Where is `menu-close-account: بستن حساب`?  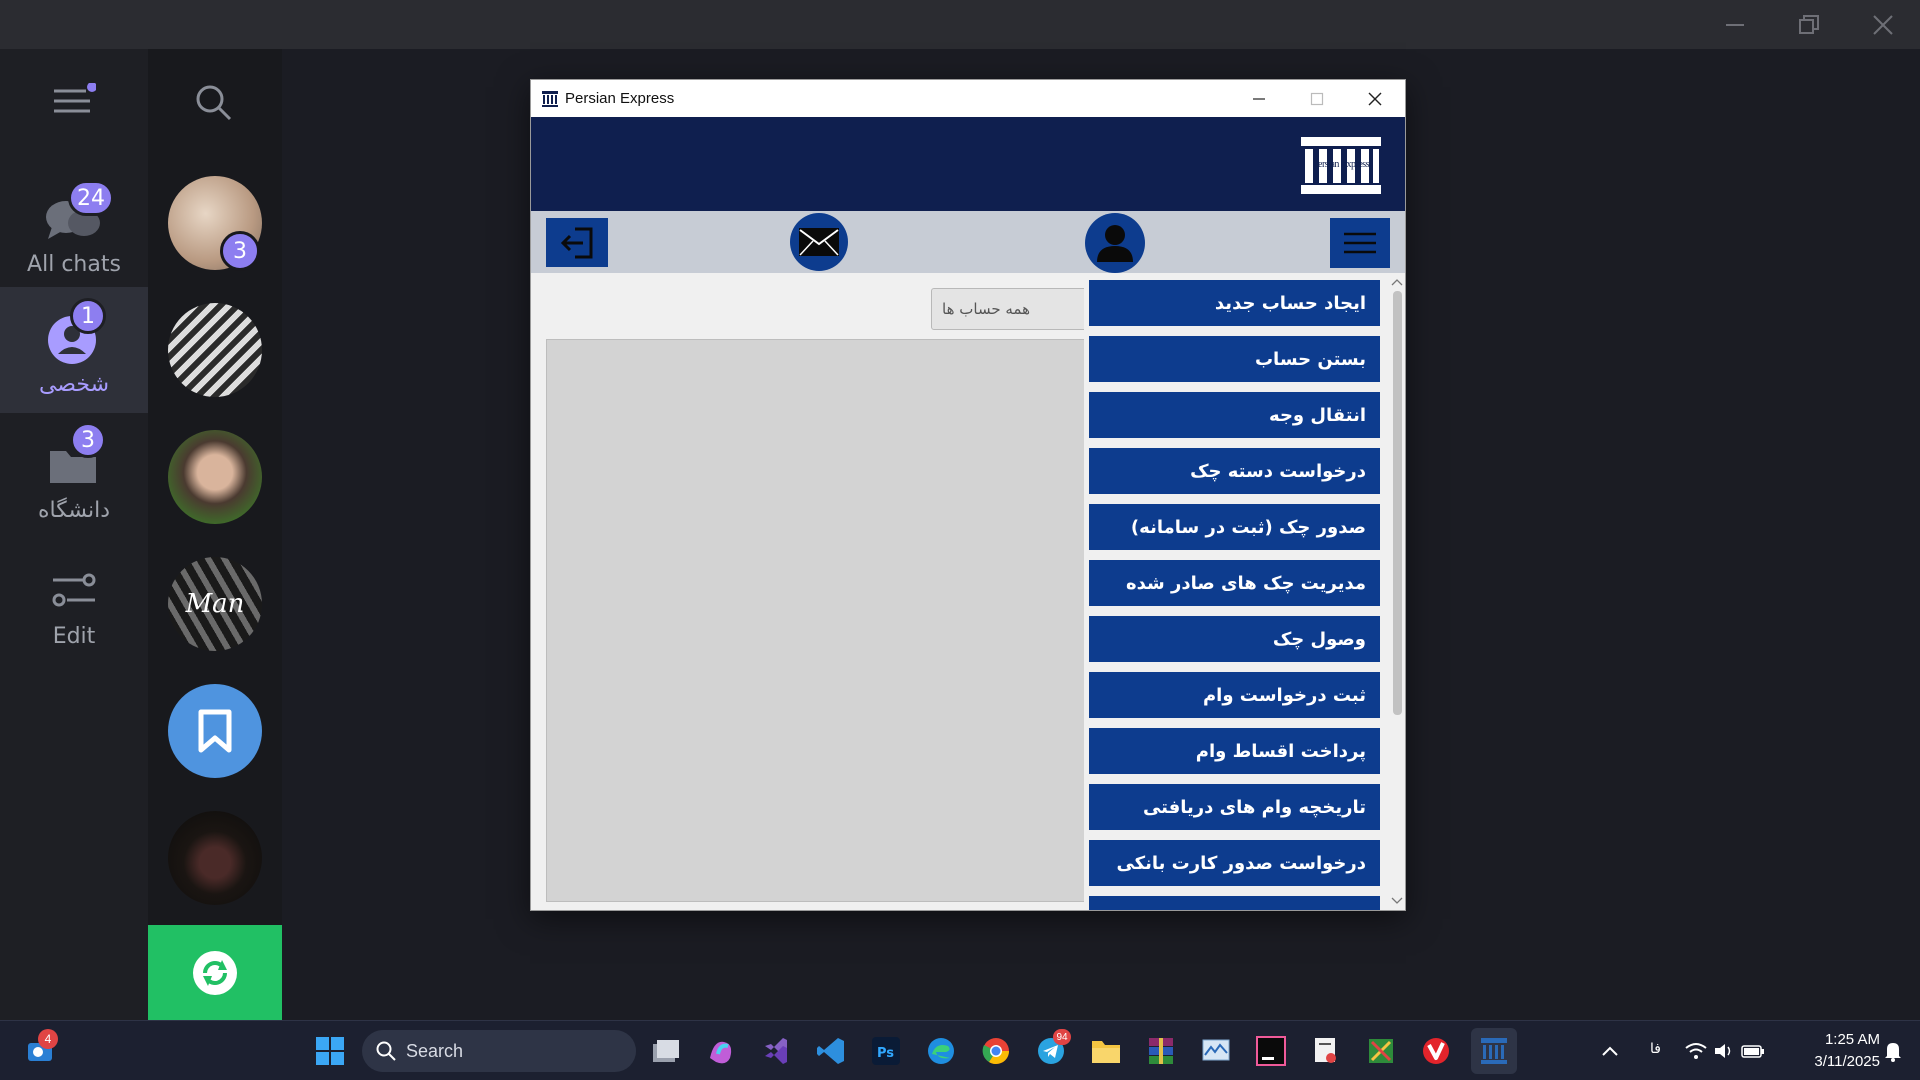 menu-close-account: بستن حساب is located at coordinates (1234, 359).